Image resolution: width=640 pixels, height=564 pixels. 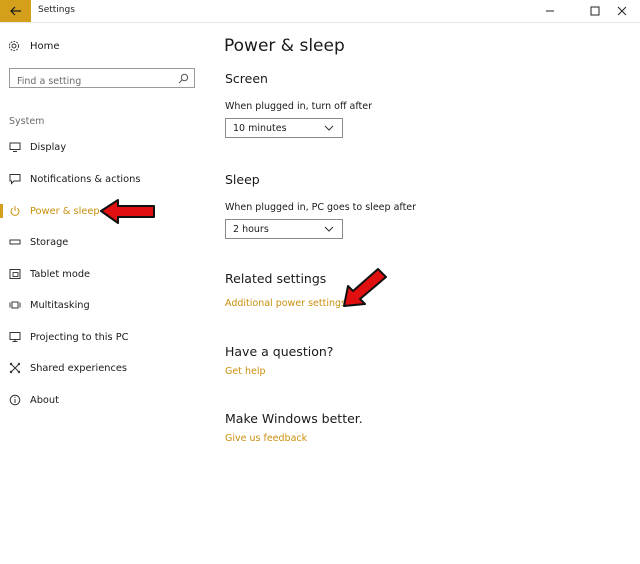 What do you see at coordinates (299, 106) in the screenshot?
I see `screen-label: When plugged in, turn off after` at bounding box center [299, 106].